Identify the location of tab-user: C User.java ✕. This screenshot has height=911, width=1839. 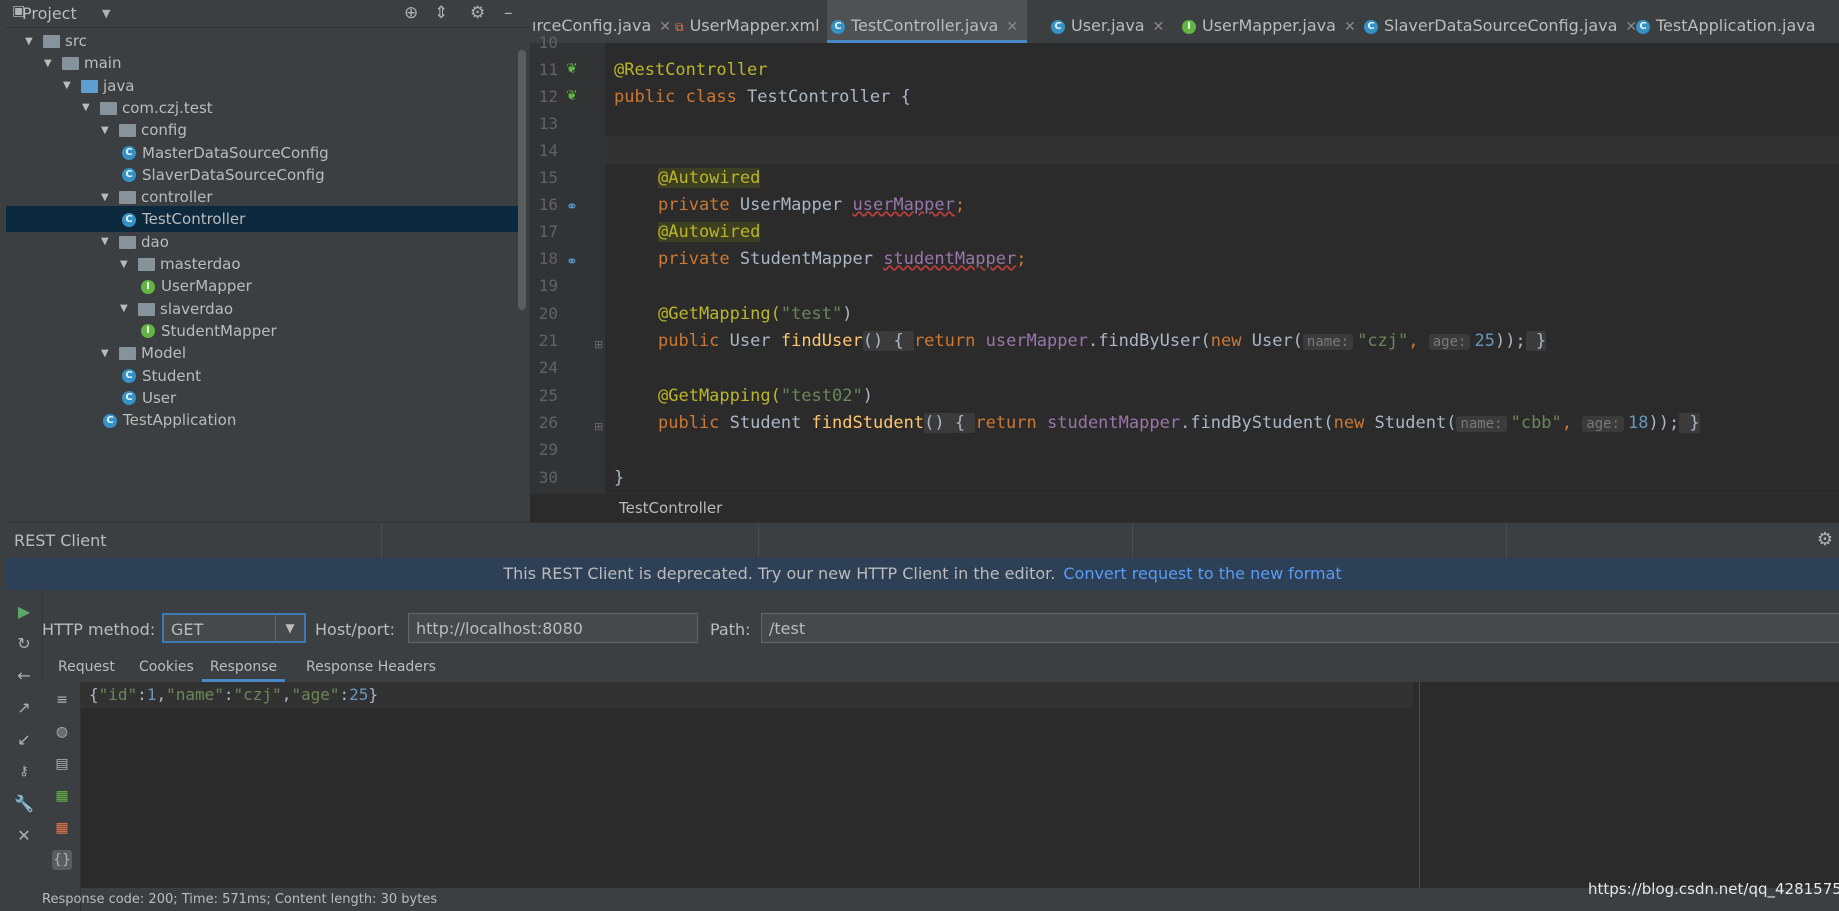
(1121, 21).